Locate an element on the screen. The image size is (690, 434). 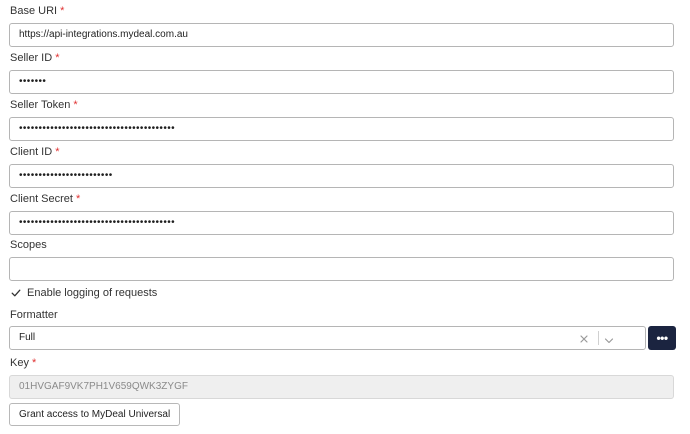
base-uri-label: Base URI * is located at coordinates (37, 11).